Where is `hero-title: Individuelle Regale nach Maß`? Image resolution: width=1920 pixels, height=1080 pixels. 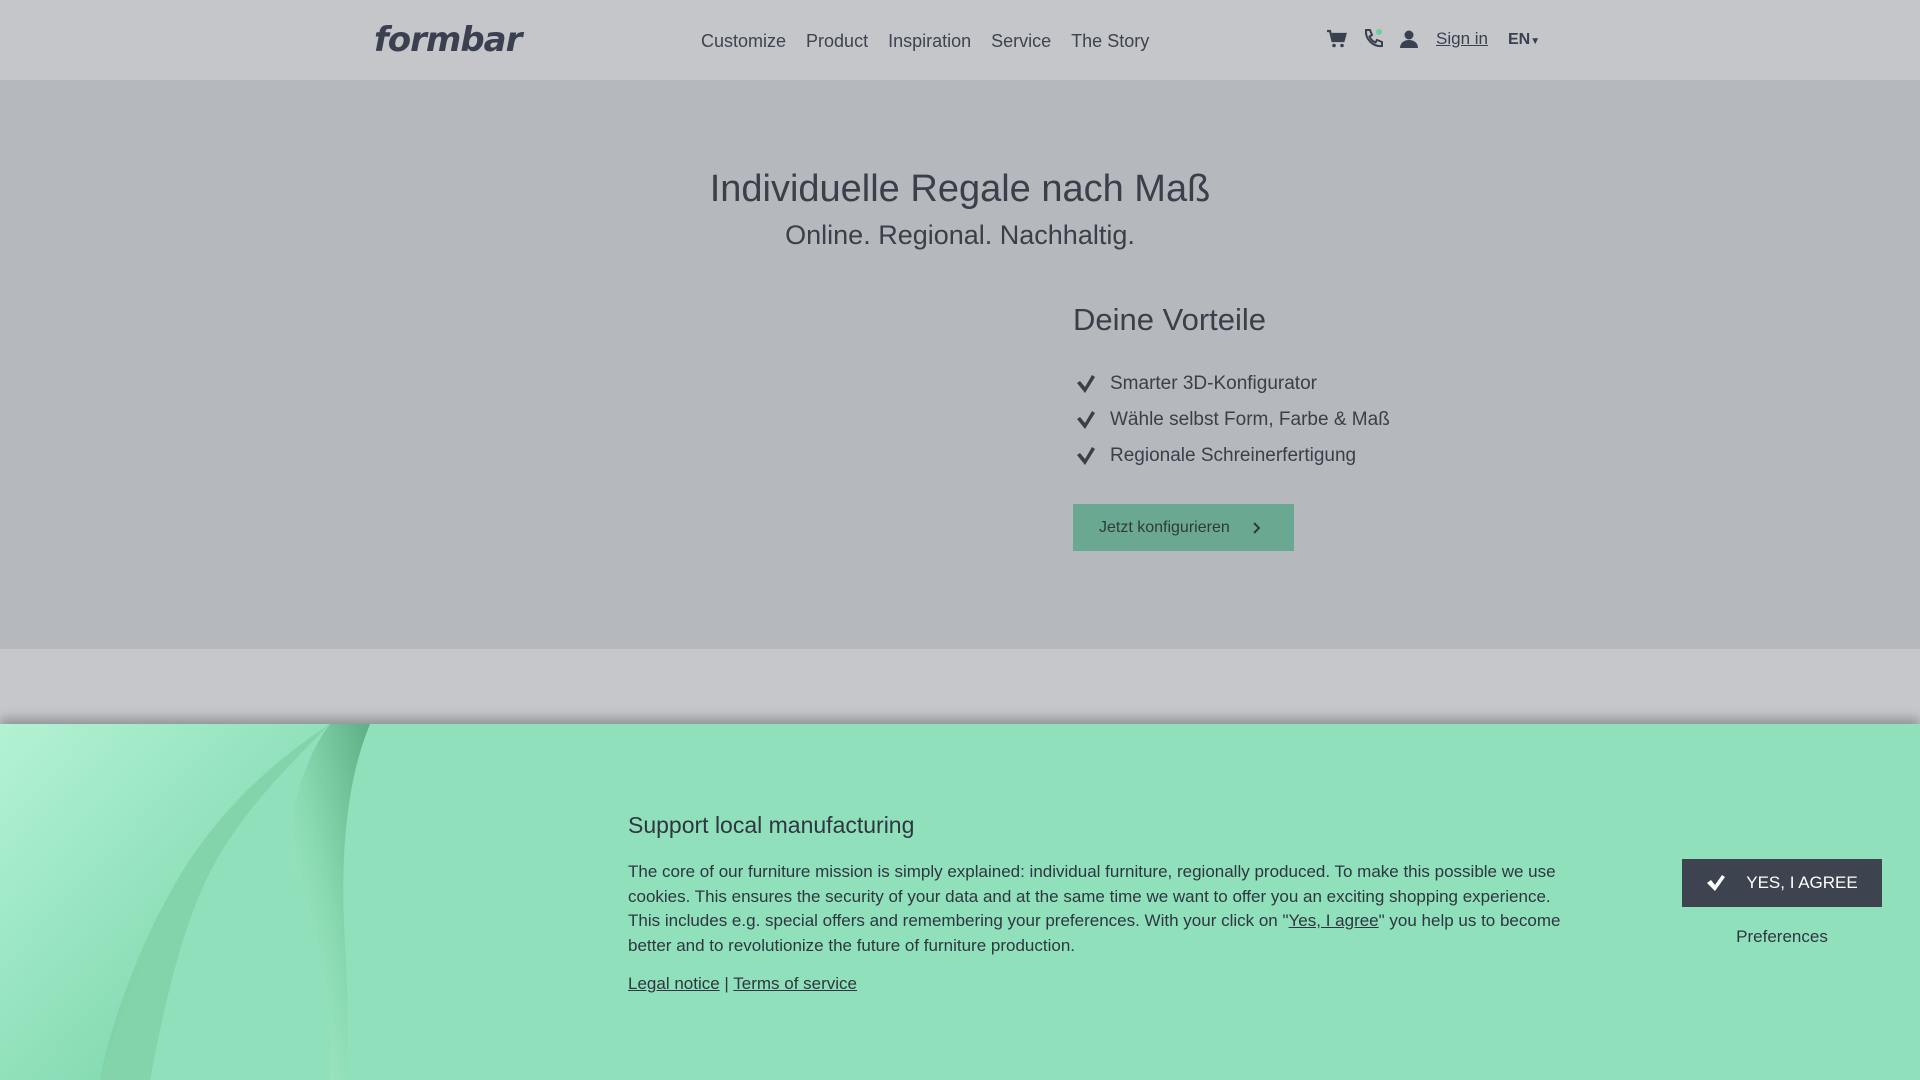
hero-title: Individuelle Regale nach Maß is located at coordinates (960, 189).